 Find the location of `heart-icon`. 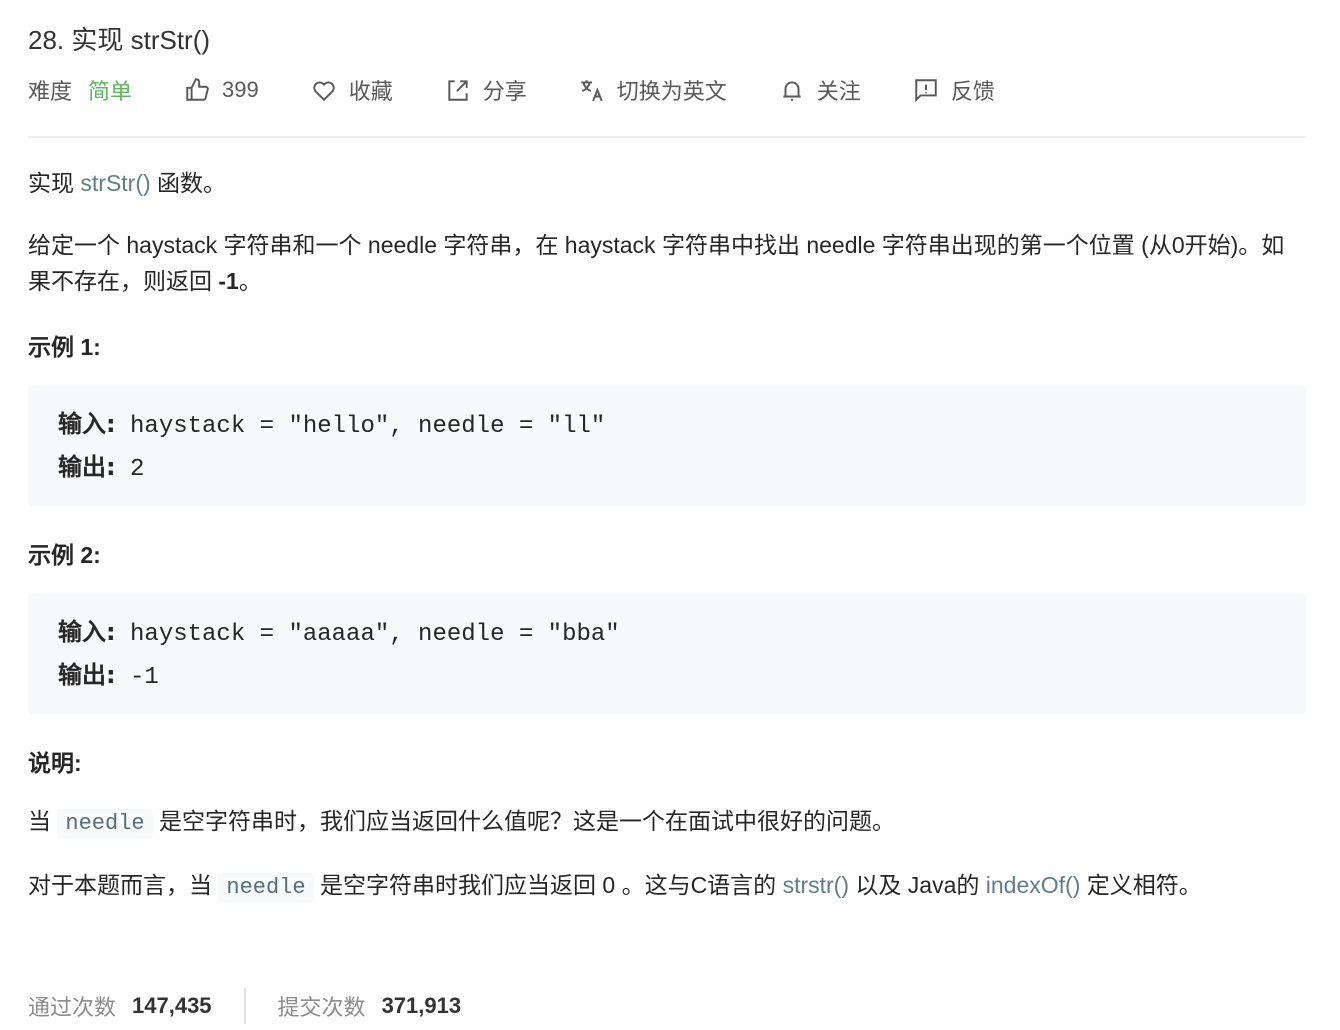

heart-icon is located at coordinates (324, 91).